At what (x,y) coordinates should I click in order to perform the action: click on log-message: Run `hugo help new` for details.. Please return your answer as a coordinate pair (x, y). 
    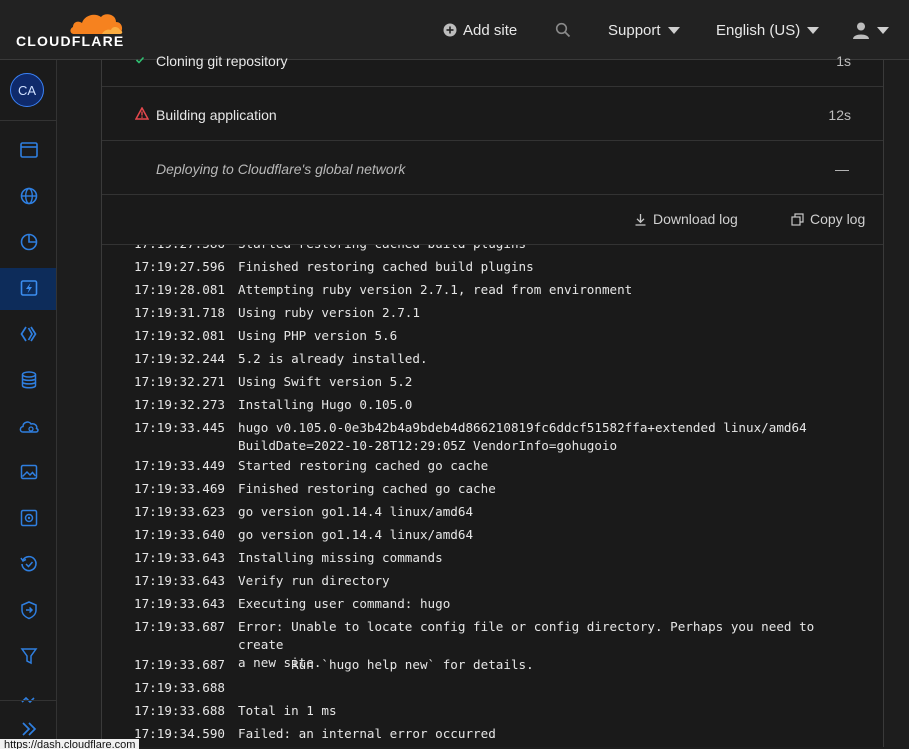
    Looking at the image, I should click on (386, 664).